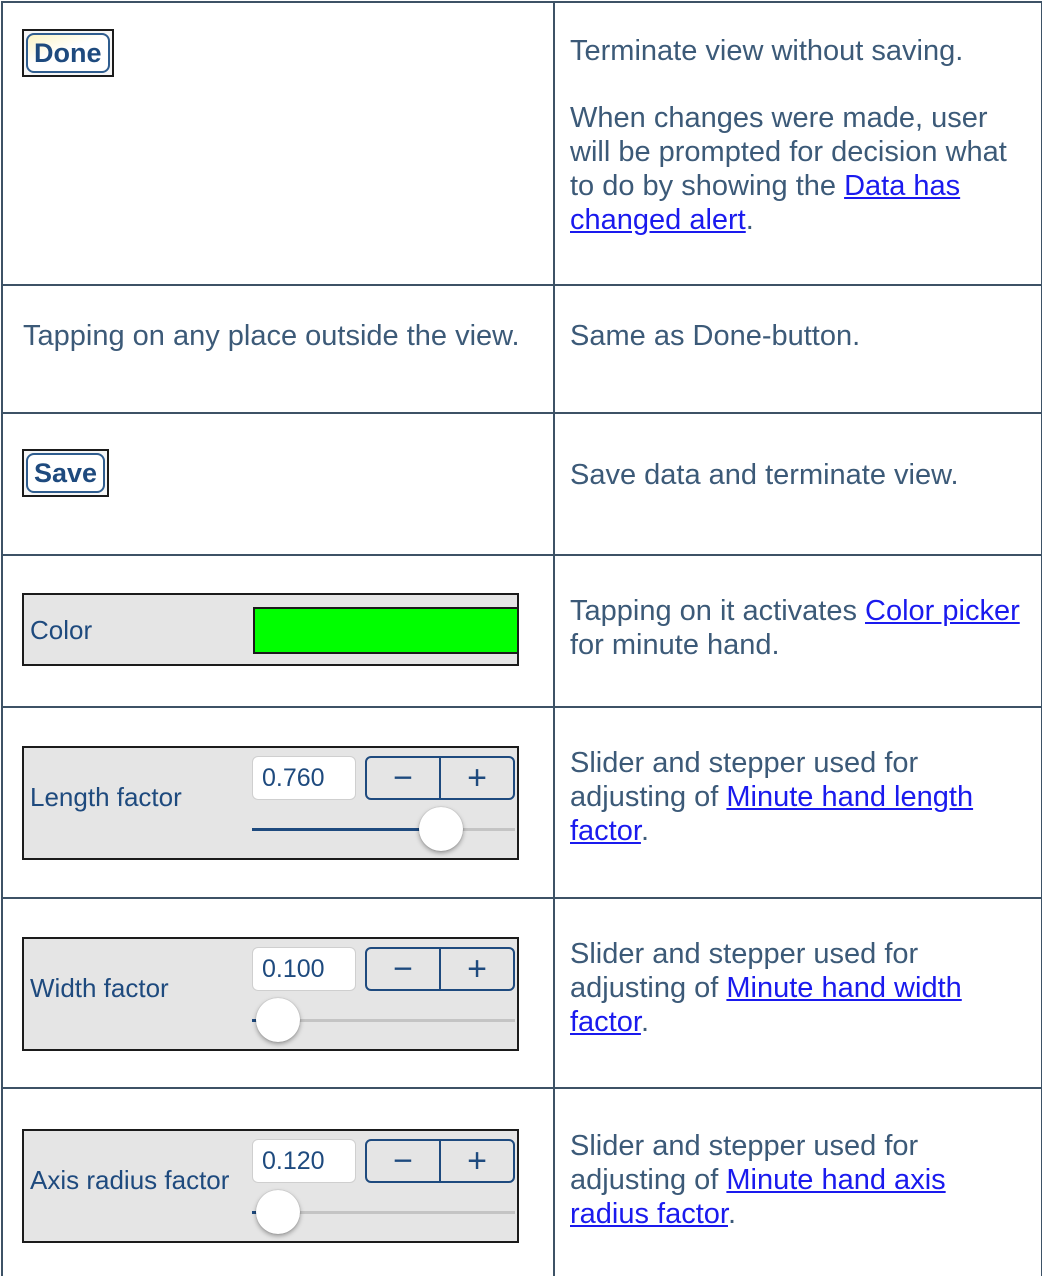 This screenshot has height=1277, width=1042. I want to click on length-factor-slider, so click(383, 829).